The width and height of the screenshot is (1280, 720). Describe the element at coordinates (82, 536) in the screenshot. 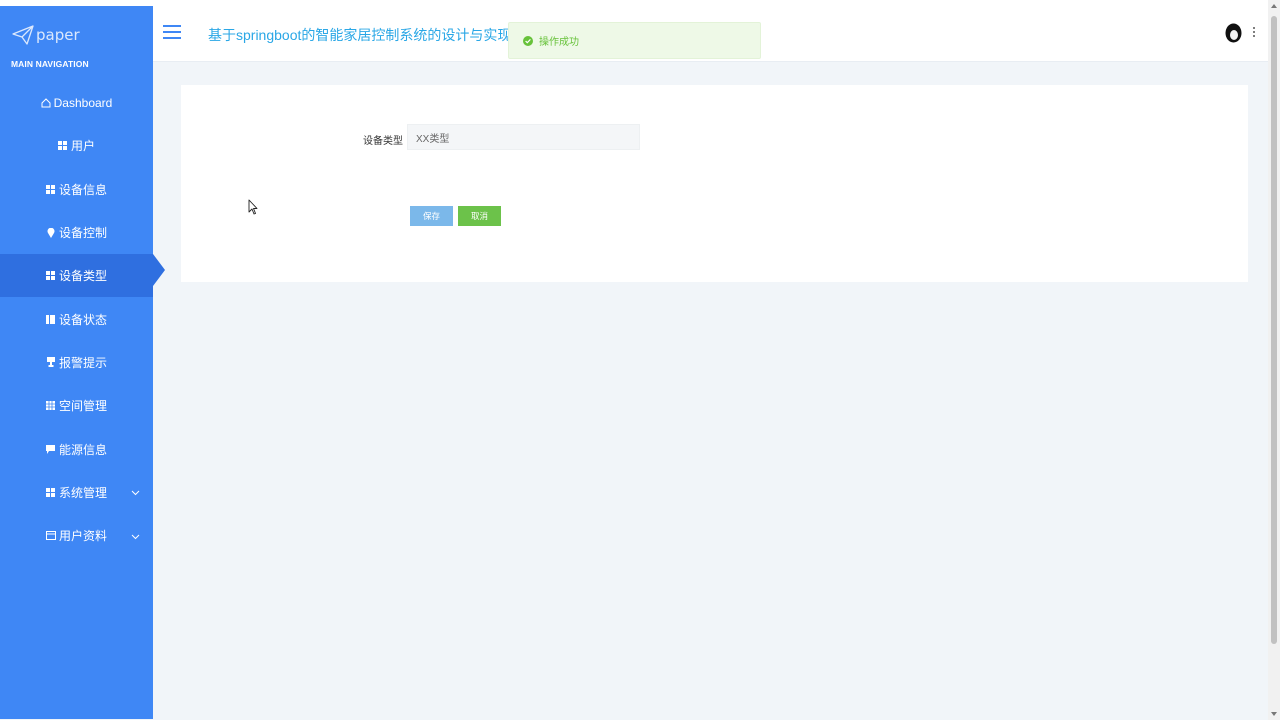

I see `sidebar-item-label: 用户资料` at that location.